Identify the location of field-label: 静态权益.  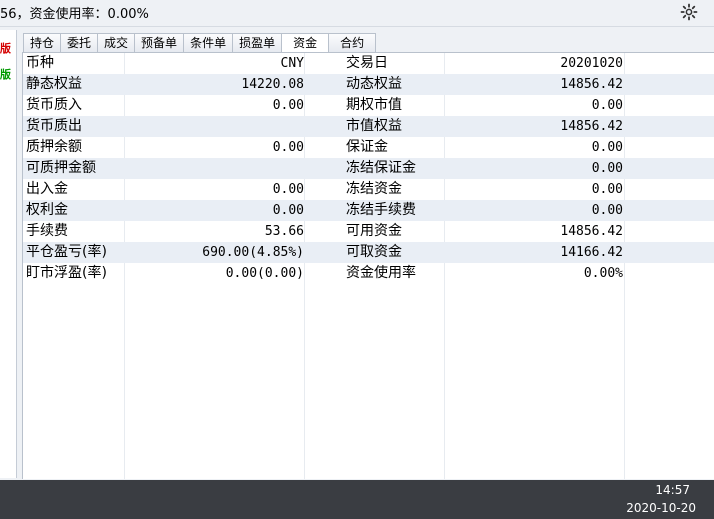
(54, 84).